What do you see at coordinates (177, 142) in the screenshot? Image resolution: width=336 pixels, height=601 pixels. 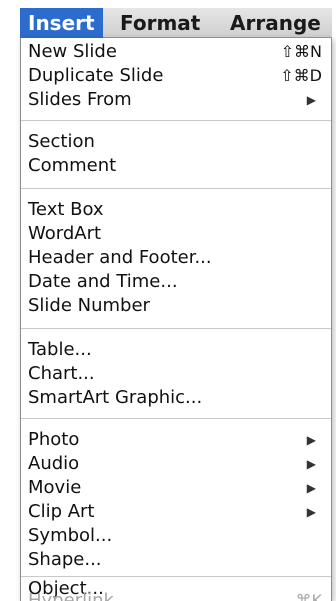 I see `menu-item-section: Section` at bounding box center [177, 142].